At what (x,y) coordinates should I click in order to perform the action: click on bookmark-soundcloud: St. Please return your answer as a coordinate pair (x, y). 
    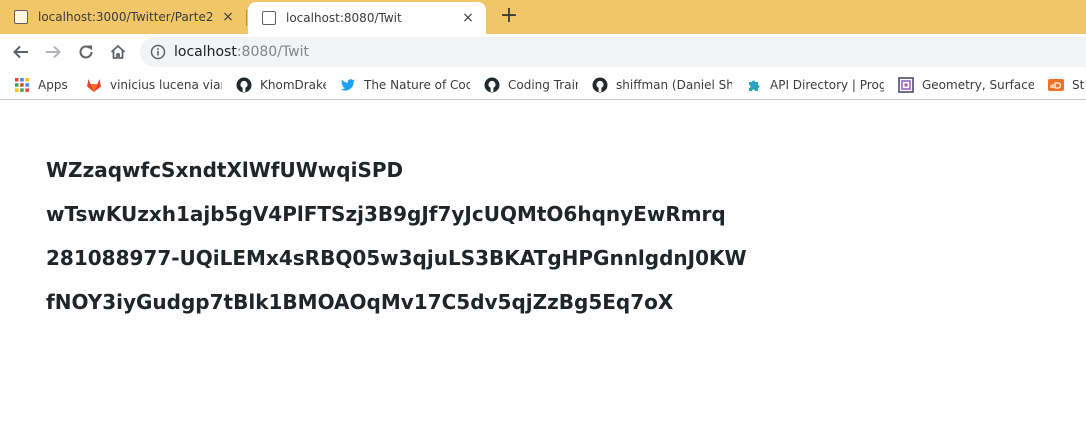
    Looking at the image, I should click on (1060, 85).